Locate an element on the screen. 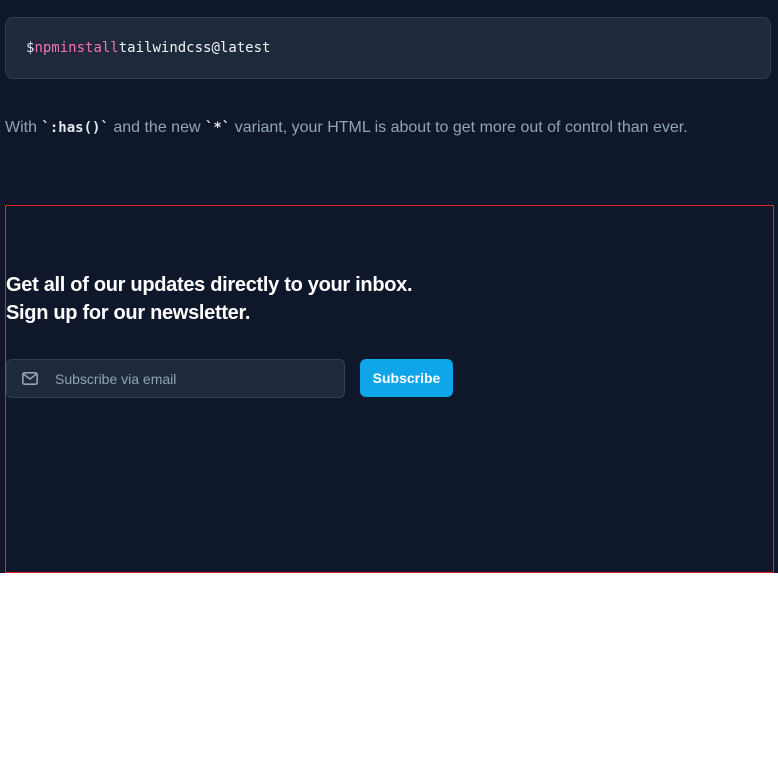  star-variant-code: `*` is located at coordinates (217, 128).